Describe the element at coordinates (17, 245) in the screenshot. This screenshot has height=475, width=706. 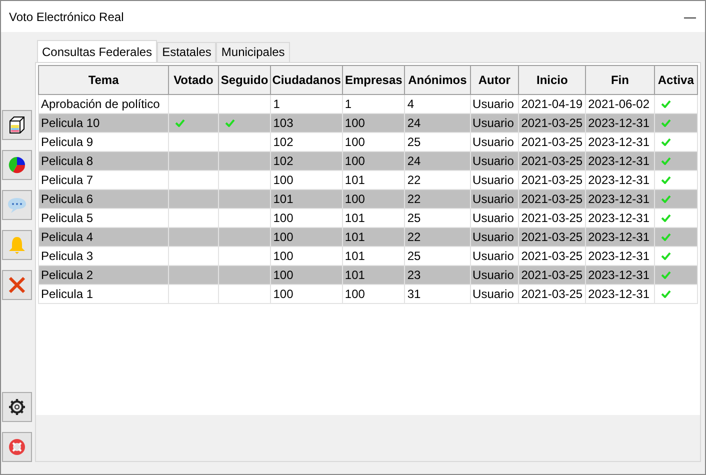
I see `bell-icon` at that location.